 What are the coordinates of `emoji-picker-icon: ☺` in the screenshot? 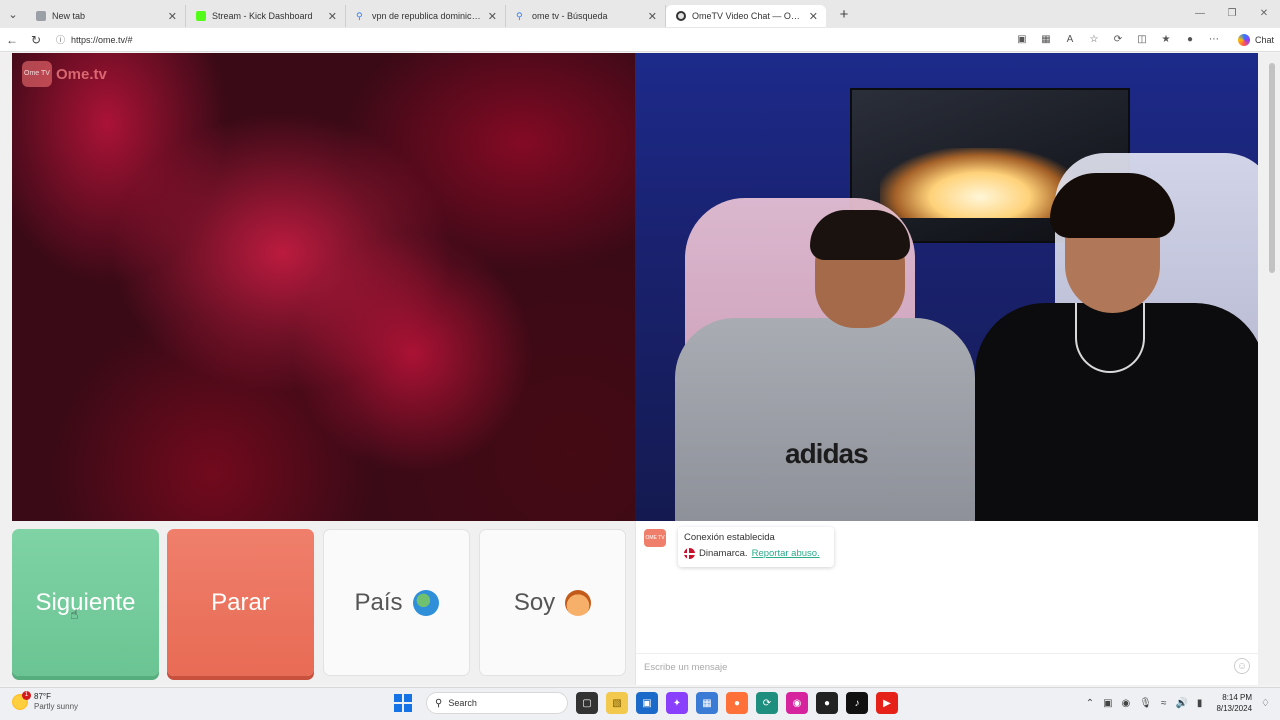 It's located at (1242, 666).